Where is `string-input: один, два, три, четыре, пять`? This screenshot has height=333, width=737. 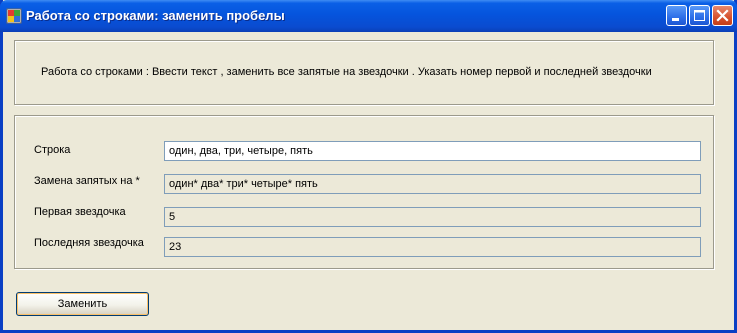 string-input: один, два, три, четыре, пять is located at coordinates (432, 151).